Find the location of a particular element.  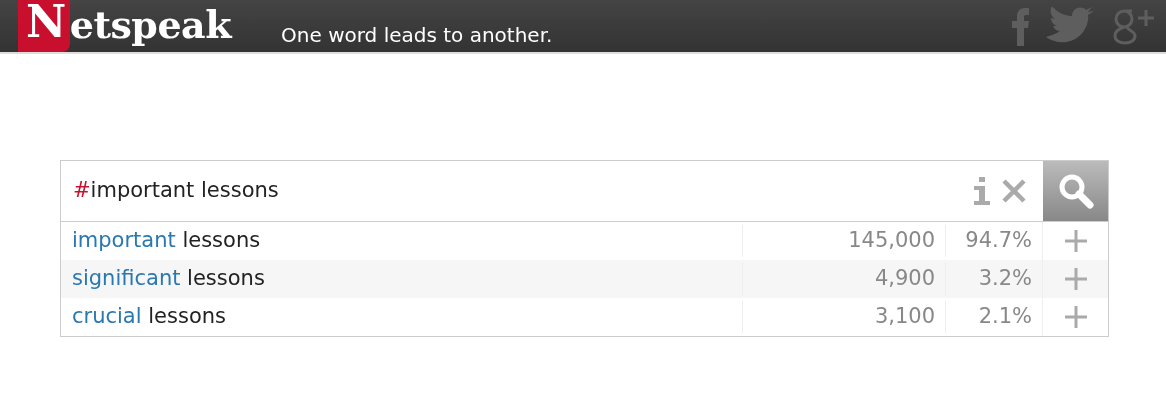

search-button is located at coordinates (1075, 191).